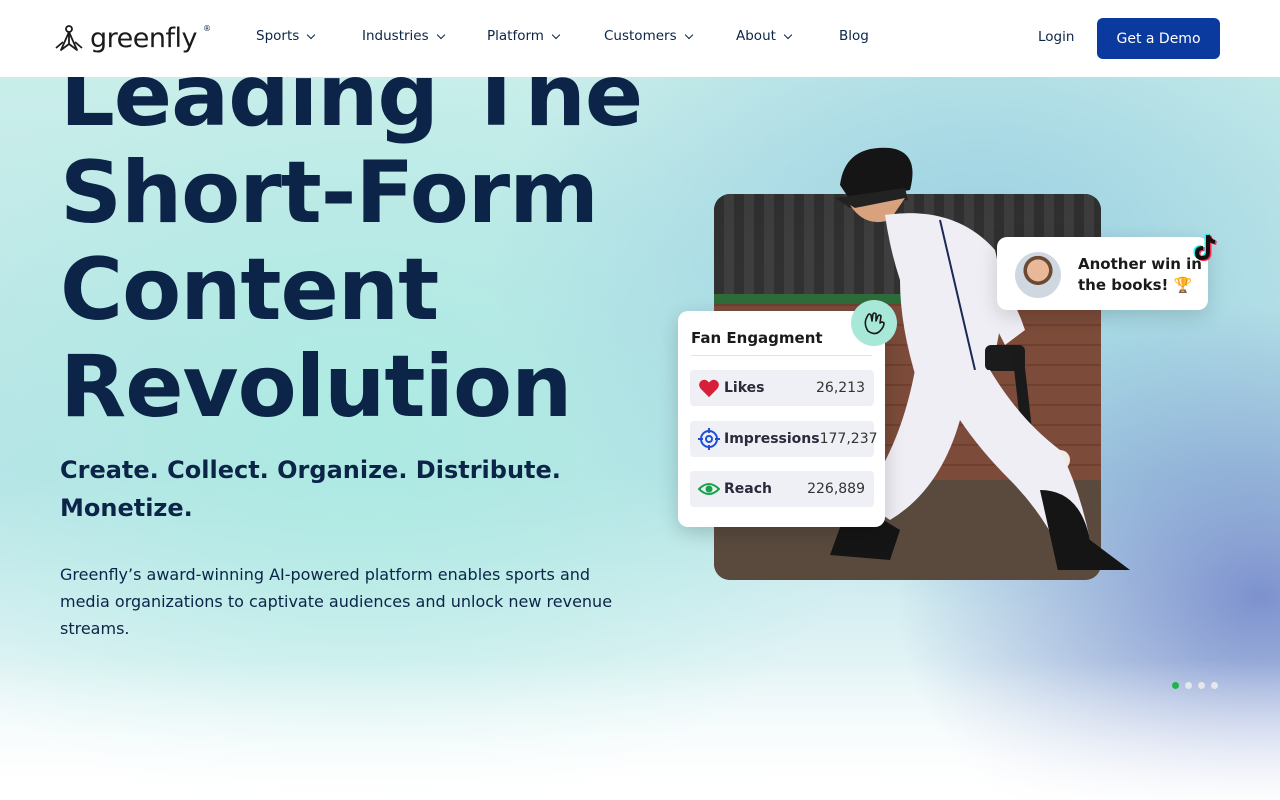  Describe the element at coordinates (744, 388) in the screenshot. I see `metric-label: Likes` at that location.